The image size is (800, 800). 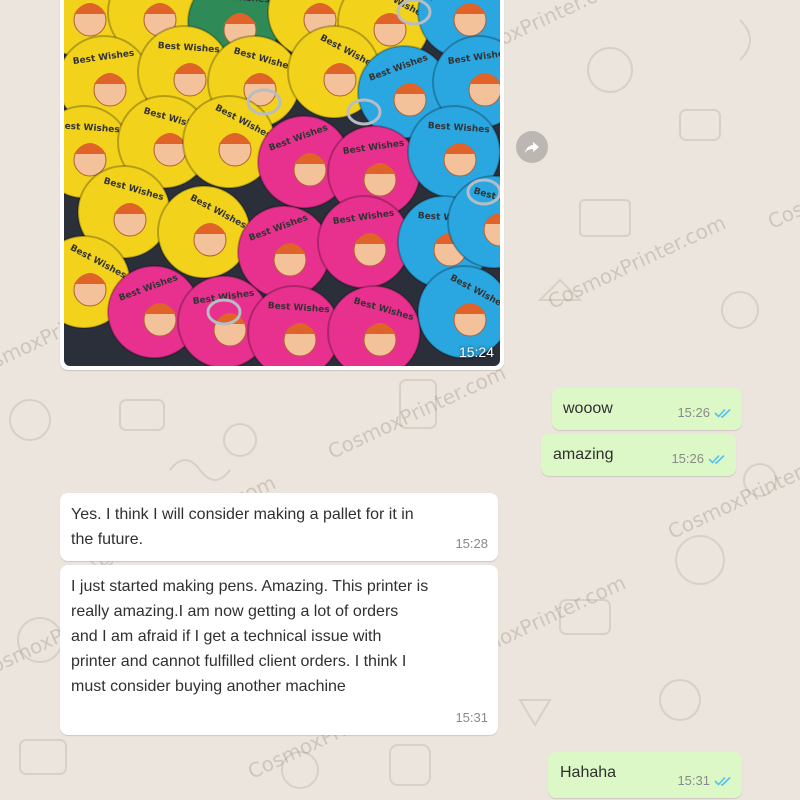 I want to click on message-meta: 15:28, so click(x=471, y=543).